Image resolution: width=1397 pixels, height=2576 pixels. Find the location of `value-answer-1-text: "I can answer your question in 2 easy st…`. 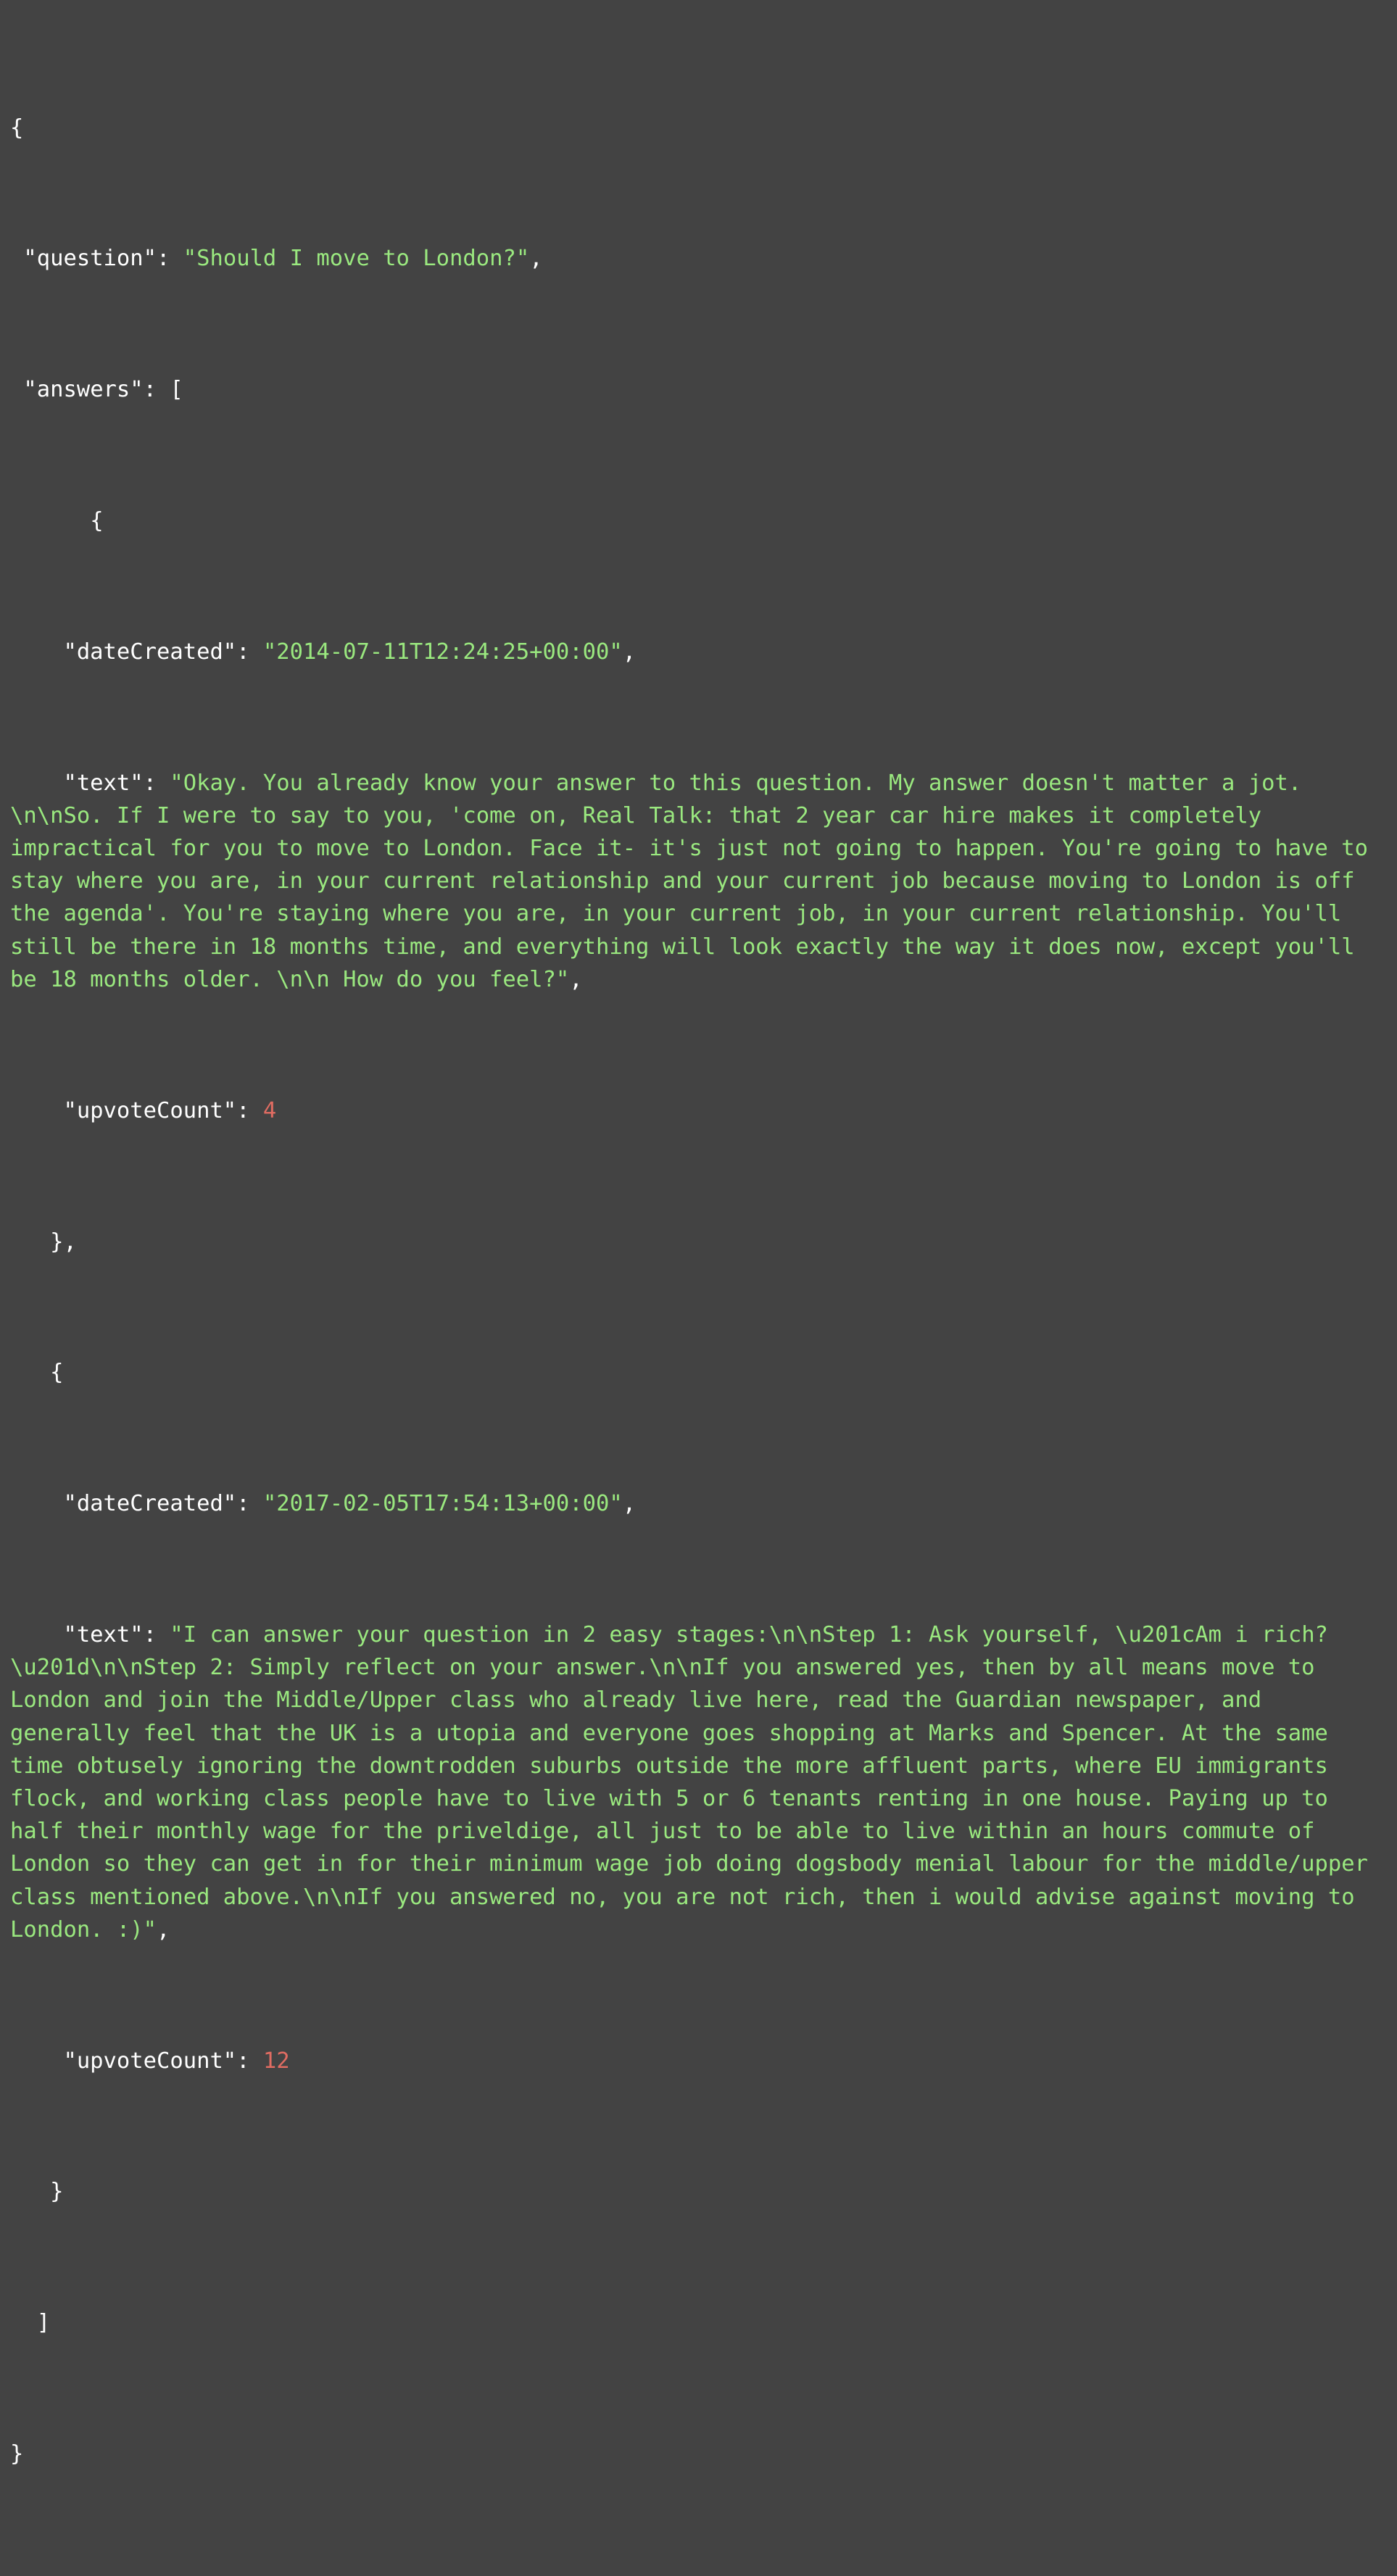

value-answer-1-text: "I can answer your question in 2 easy st… is located at coordinates (696, 1782).